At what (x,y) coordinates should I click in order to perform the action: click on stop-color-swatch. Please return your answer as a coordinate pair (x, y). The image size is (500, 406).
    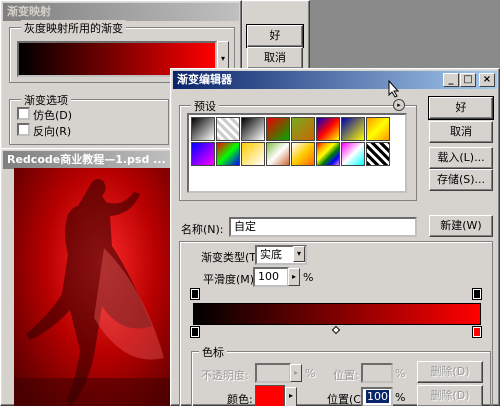
    Looking at the image, I should click on (270, 395).